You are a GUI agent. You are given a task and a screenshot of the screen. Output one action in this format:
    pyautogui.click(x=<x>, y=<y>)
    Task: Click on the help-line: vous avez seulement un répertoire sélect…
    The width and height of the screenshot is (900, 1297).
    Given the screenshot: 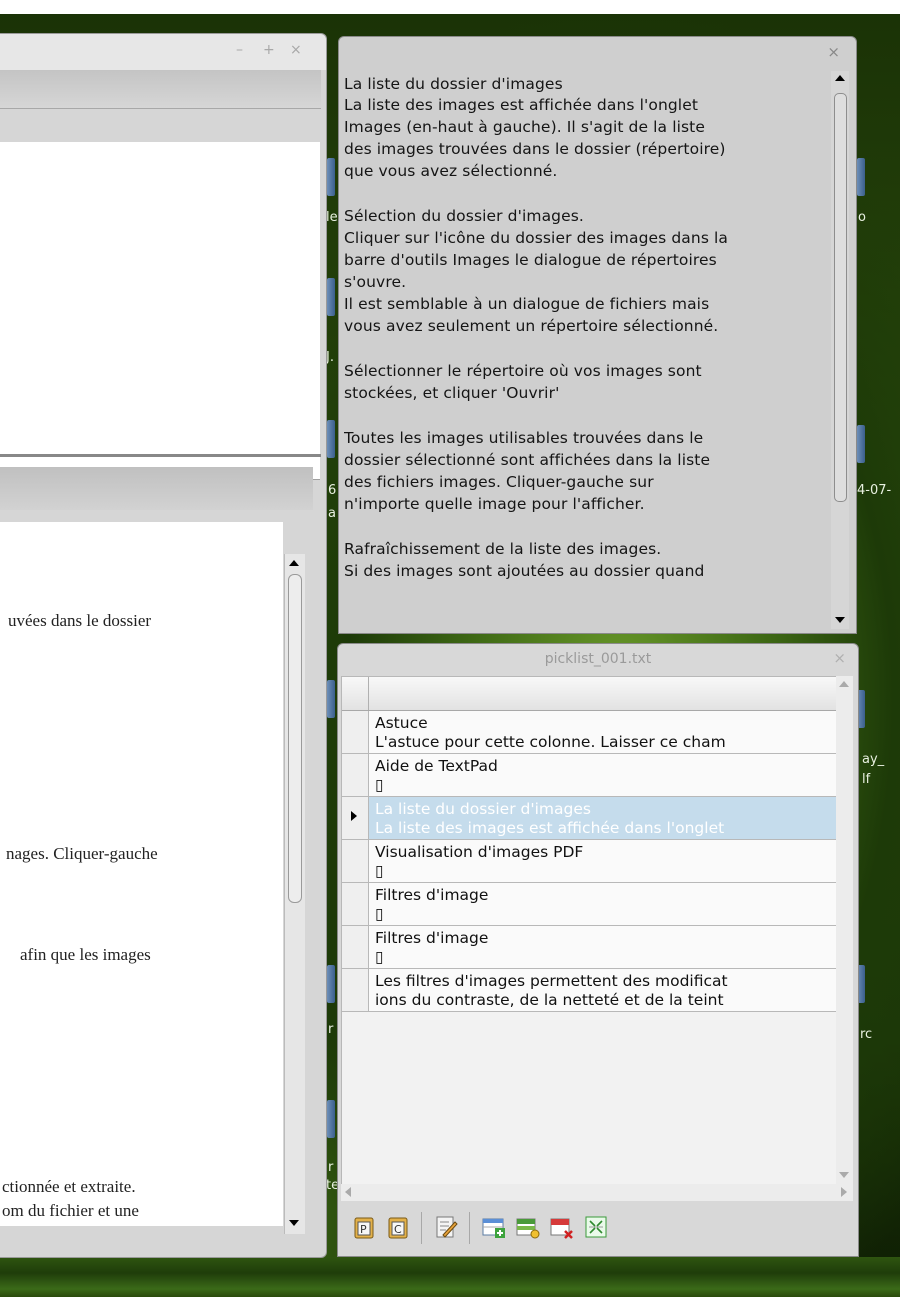 What is the action you would take?
    pyautogui.click(x=531, y=326)
    